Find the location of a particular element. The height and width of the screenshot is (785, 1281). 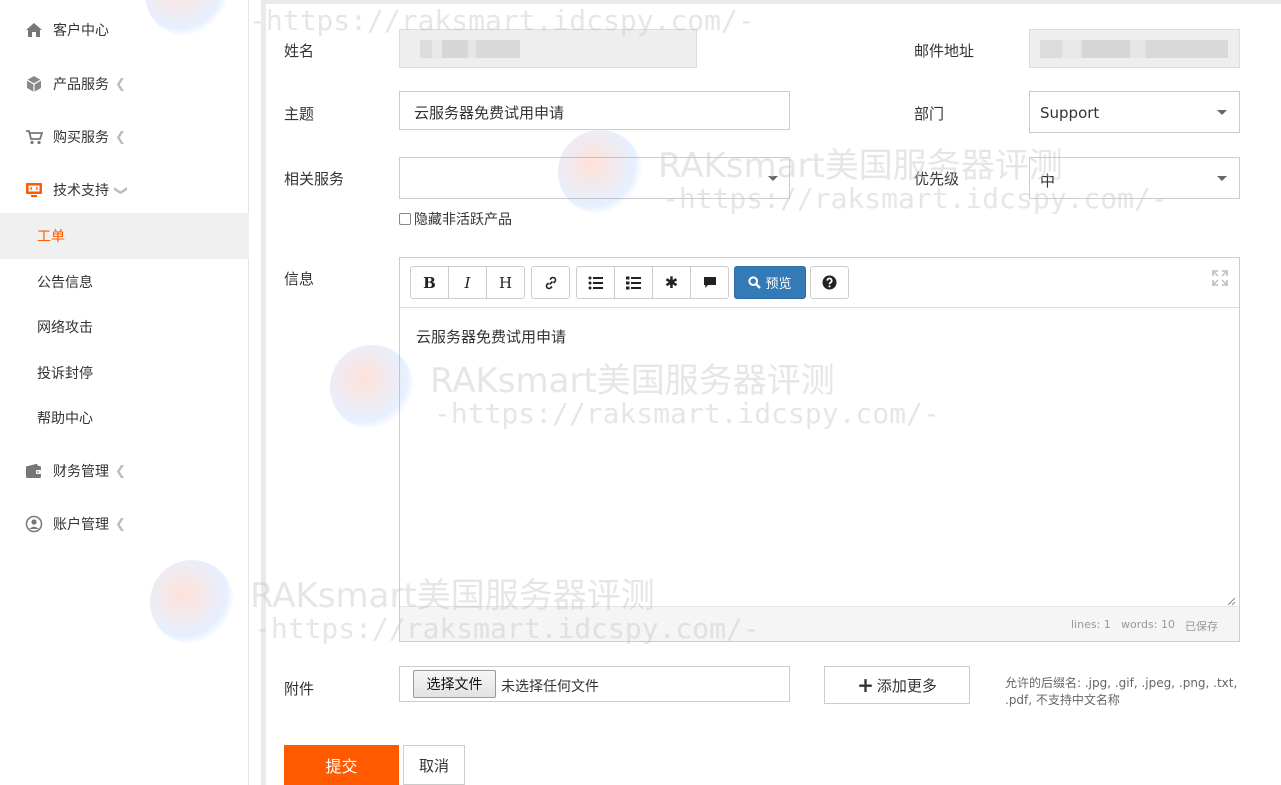

sidebar-item-label: 产品服务 is located at coordinates (81, 85).